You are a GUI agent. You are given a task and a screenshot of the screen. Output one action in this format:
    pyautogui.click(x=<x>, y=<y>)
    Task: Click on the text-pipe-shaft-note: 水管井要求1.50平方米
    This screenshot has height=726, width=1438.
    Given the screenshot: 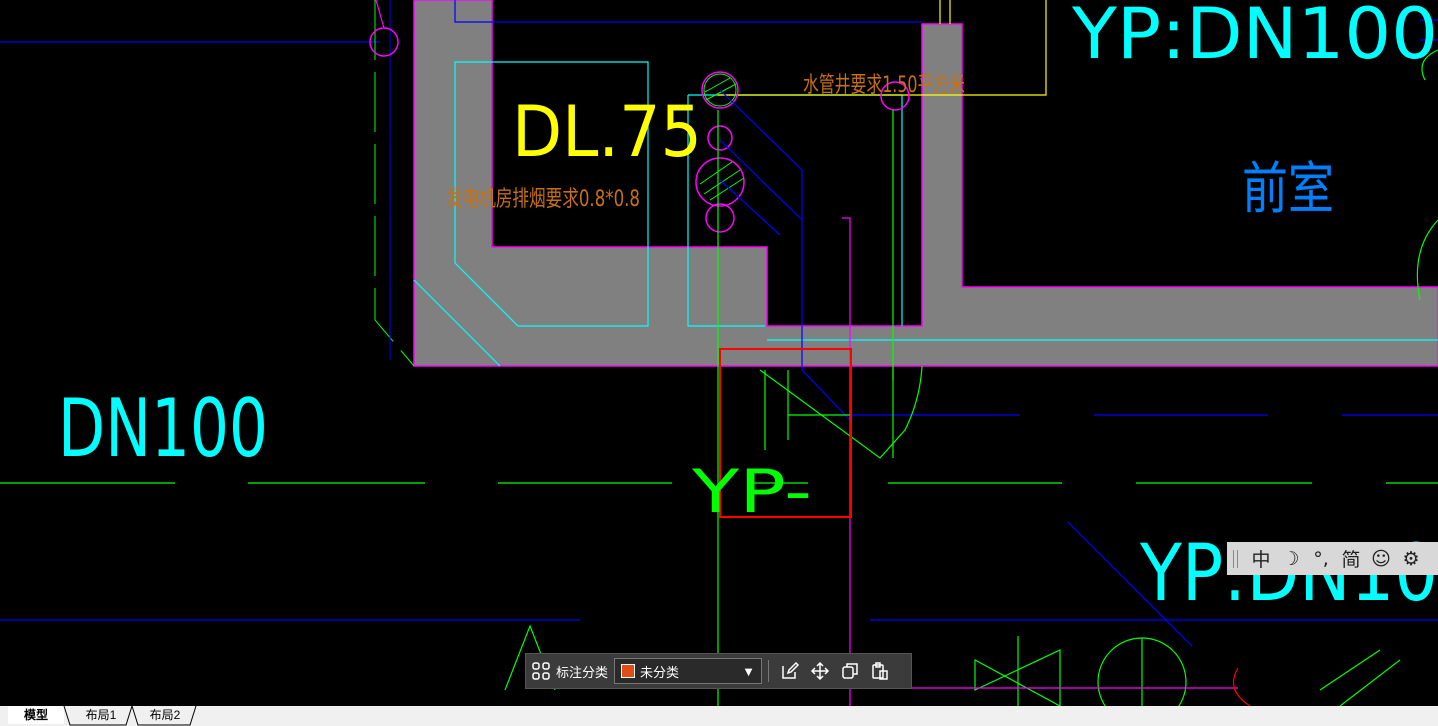 What is the action you would take?
    pyautogui.click(x=884, y=85)
    